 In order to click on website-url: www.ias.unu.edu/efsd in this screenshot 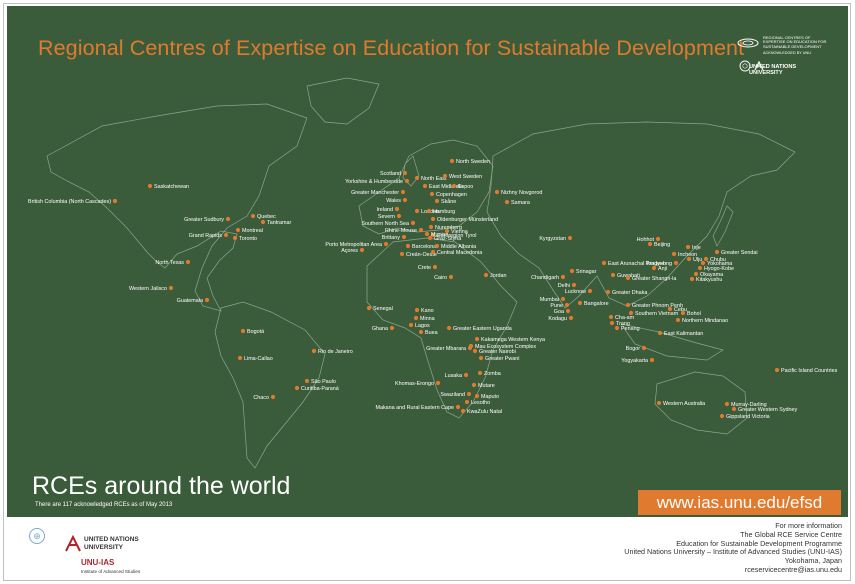, I will do `click(739, 502)`.